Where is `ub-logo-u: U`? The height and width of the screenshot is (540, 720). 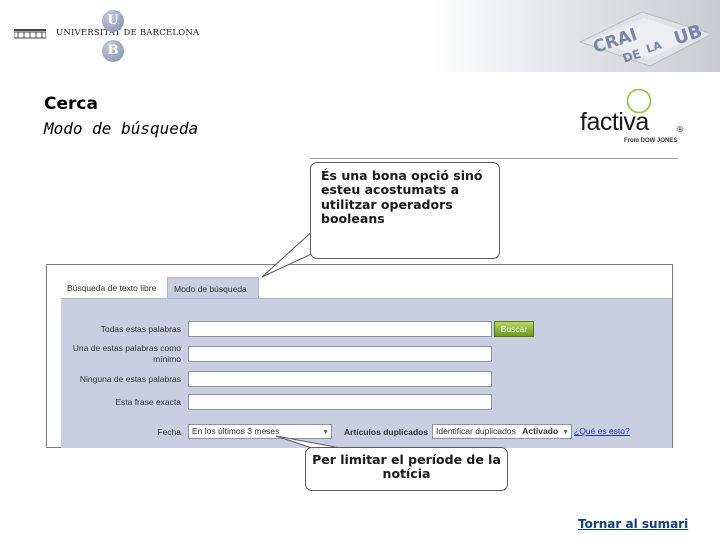
ub-logo-u: U is located at coordinates (113, 21).